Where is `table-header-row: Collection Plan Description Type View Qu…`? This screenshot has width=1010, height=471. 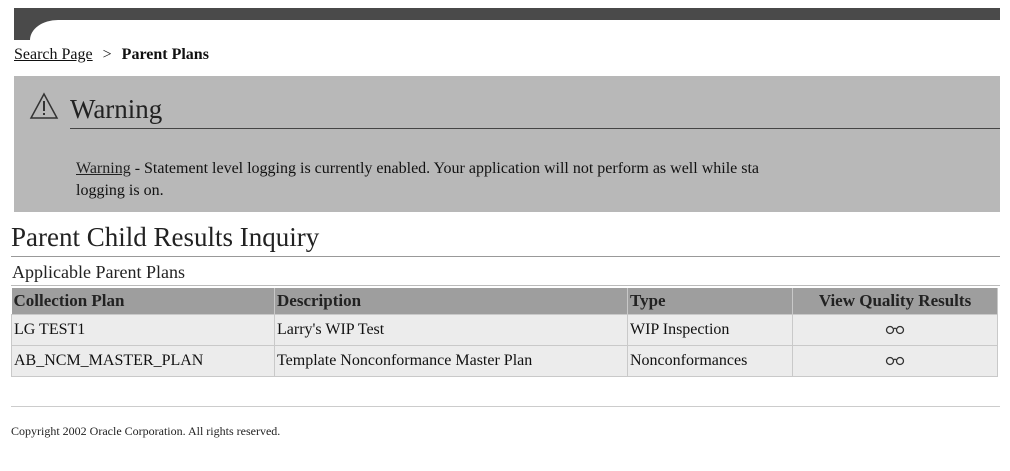
table-header-row: Collection Plan Description Type View Qu… is located at coordinates (504, 301).